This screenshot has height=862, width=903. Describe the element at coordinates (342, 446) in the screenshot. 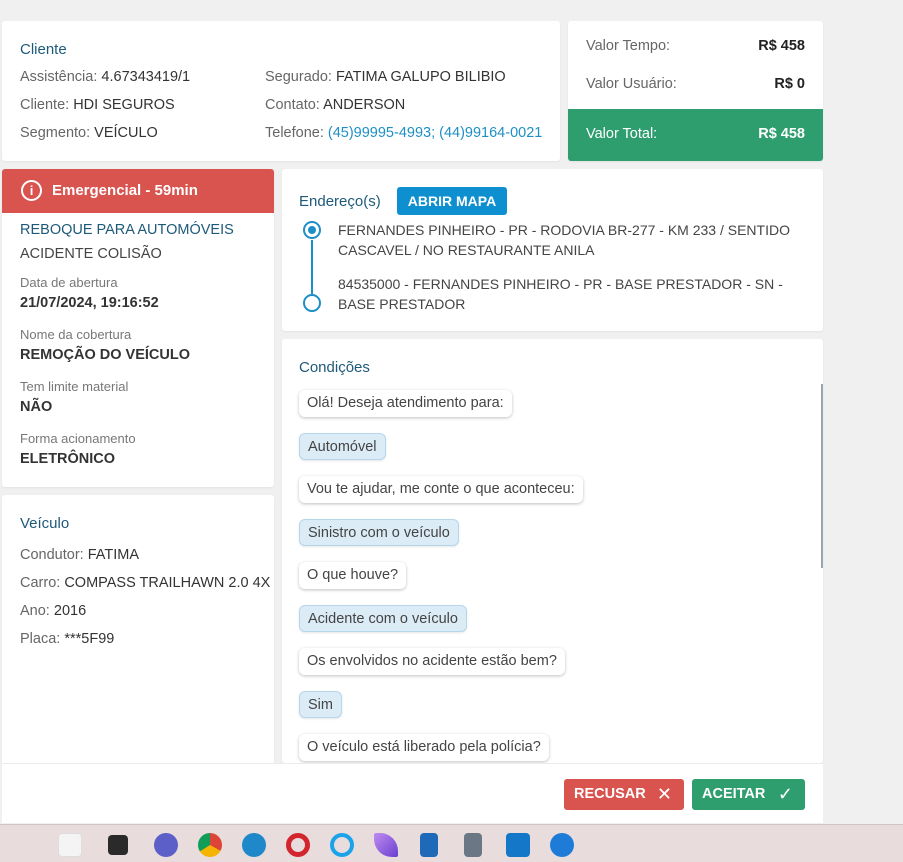

I see `chat-answer: Automóvel` at that location.